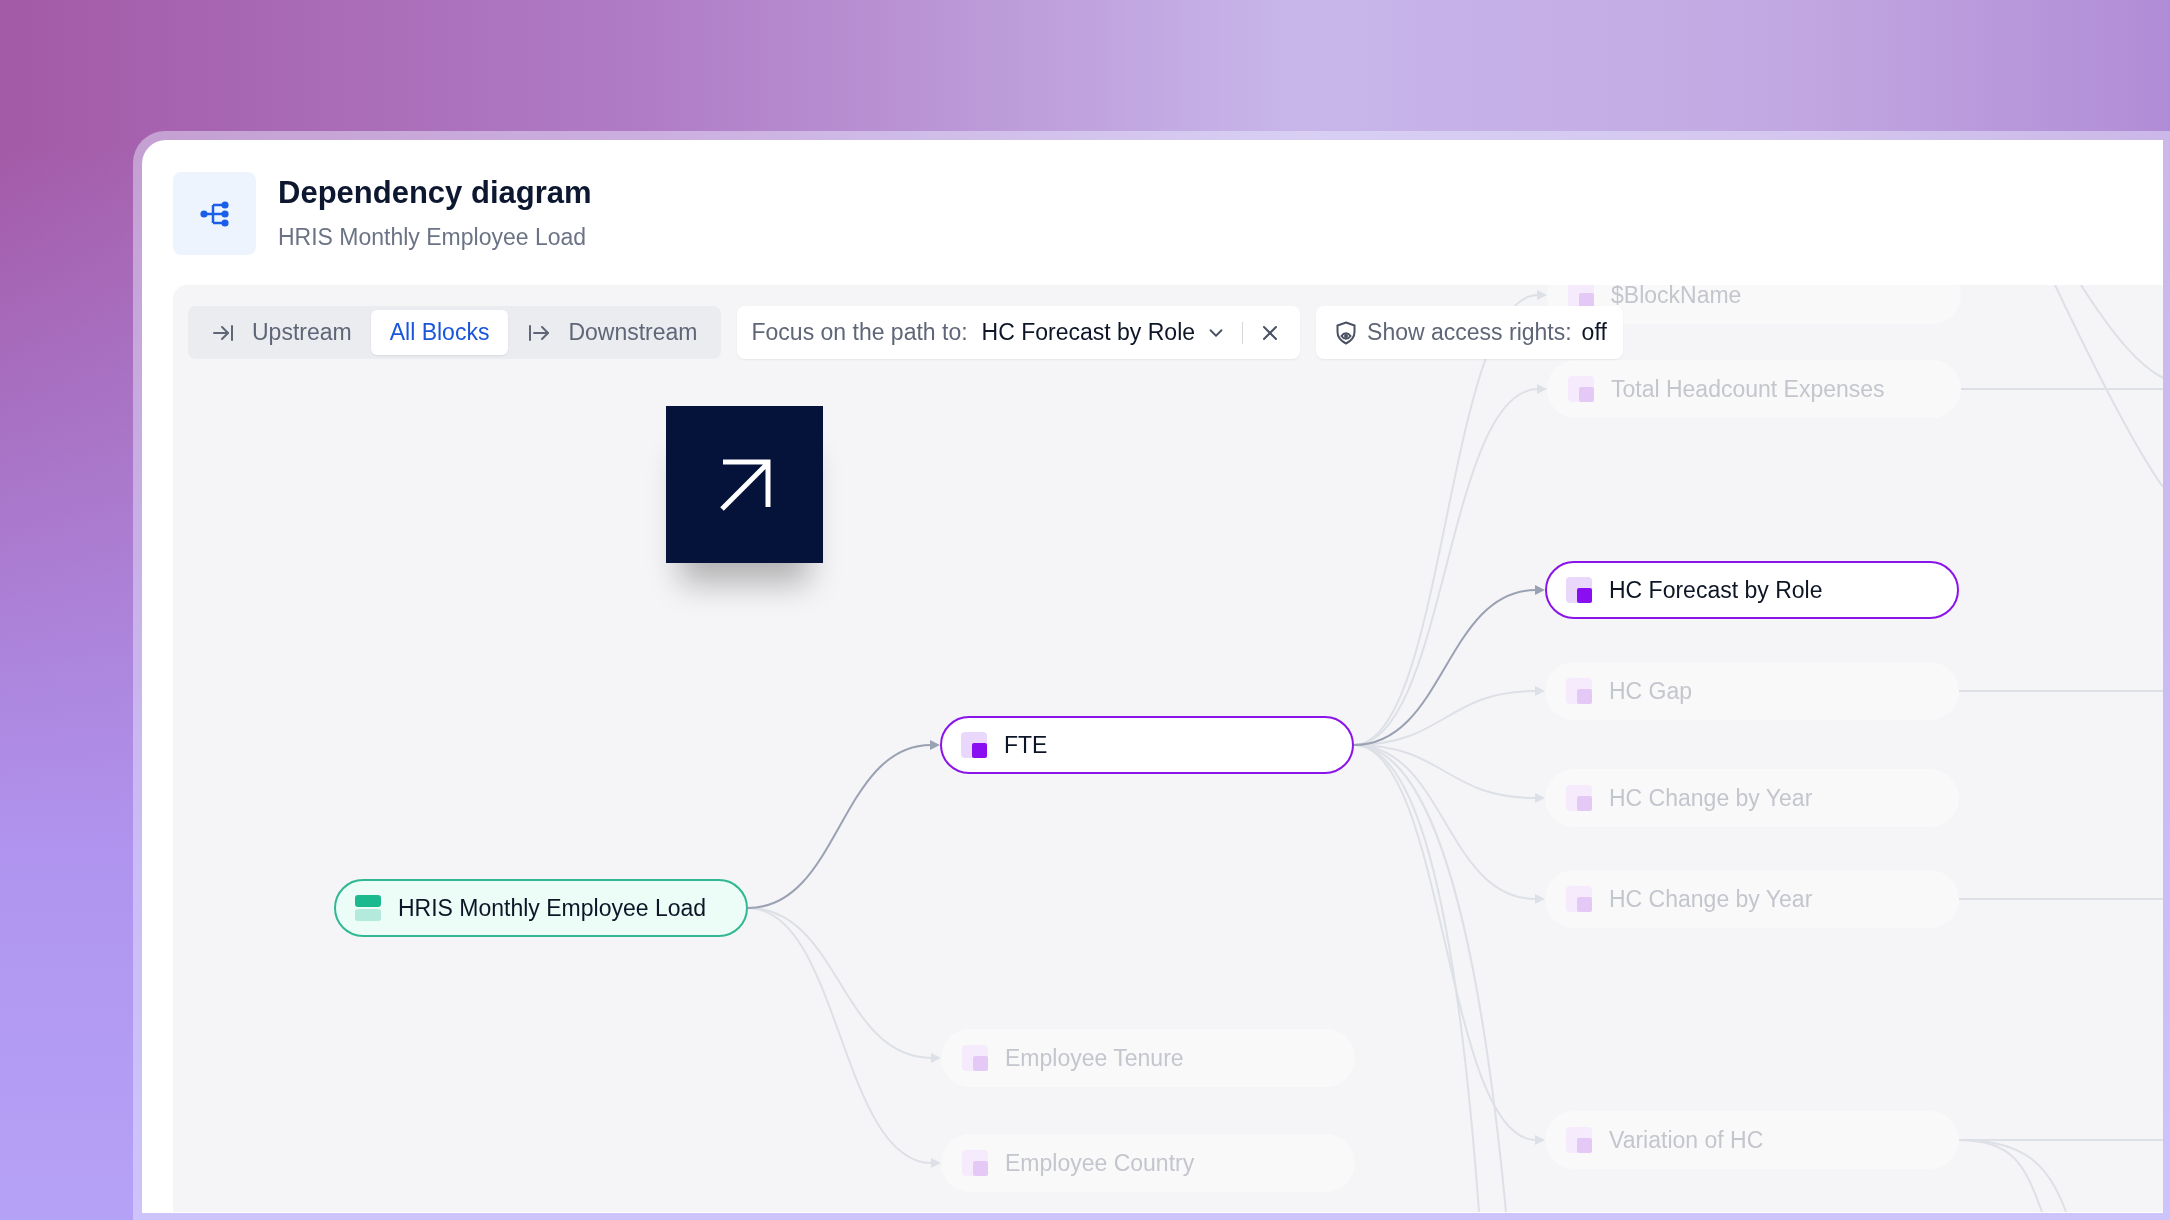 The image size is (2170, 1220). What do you see at coordinates (744, 484) in the screenshot?
I see `arrow-up-right-icon` at bounding box center [744, 484].